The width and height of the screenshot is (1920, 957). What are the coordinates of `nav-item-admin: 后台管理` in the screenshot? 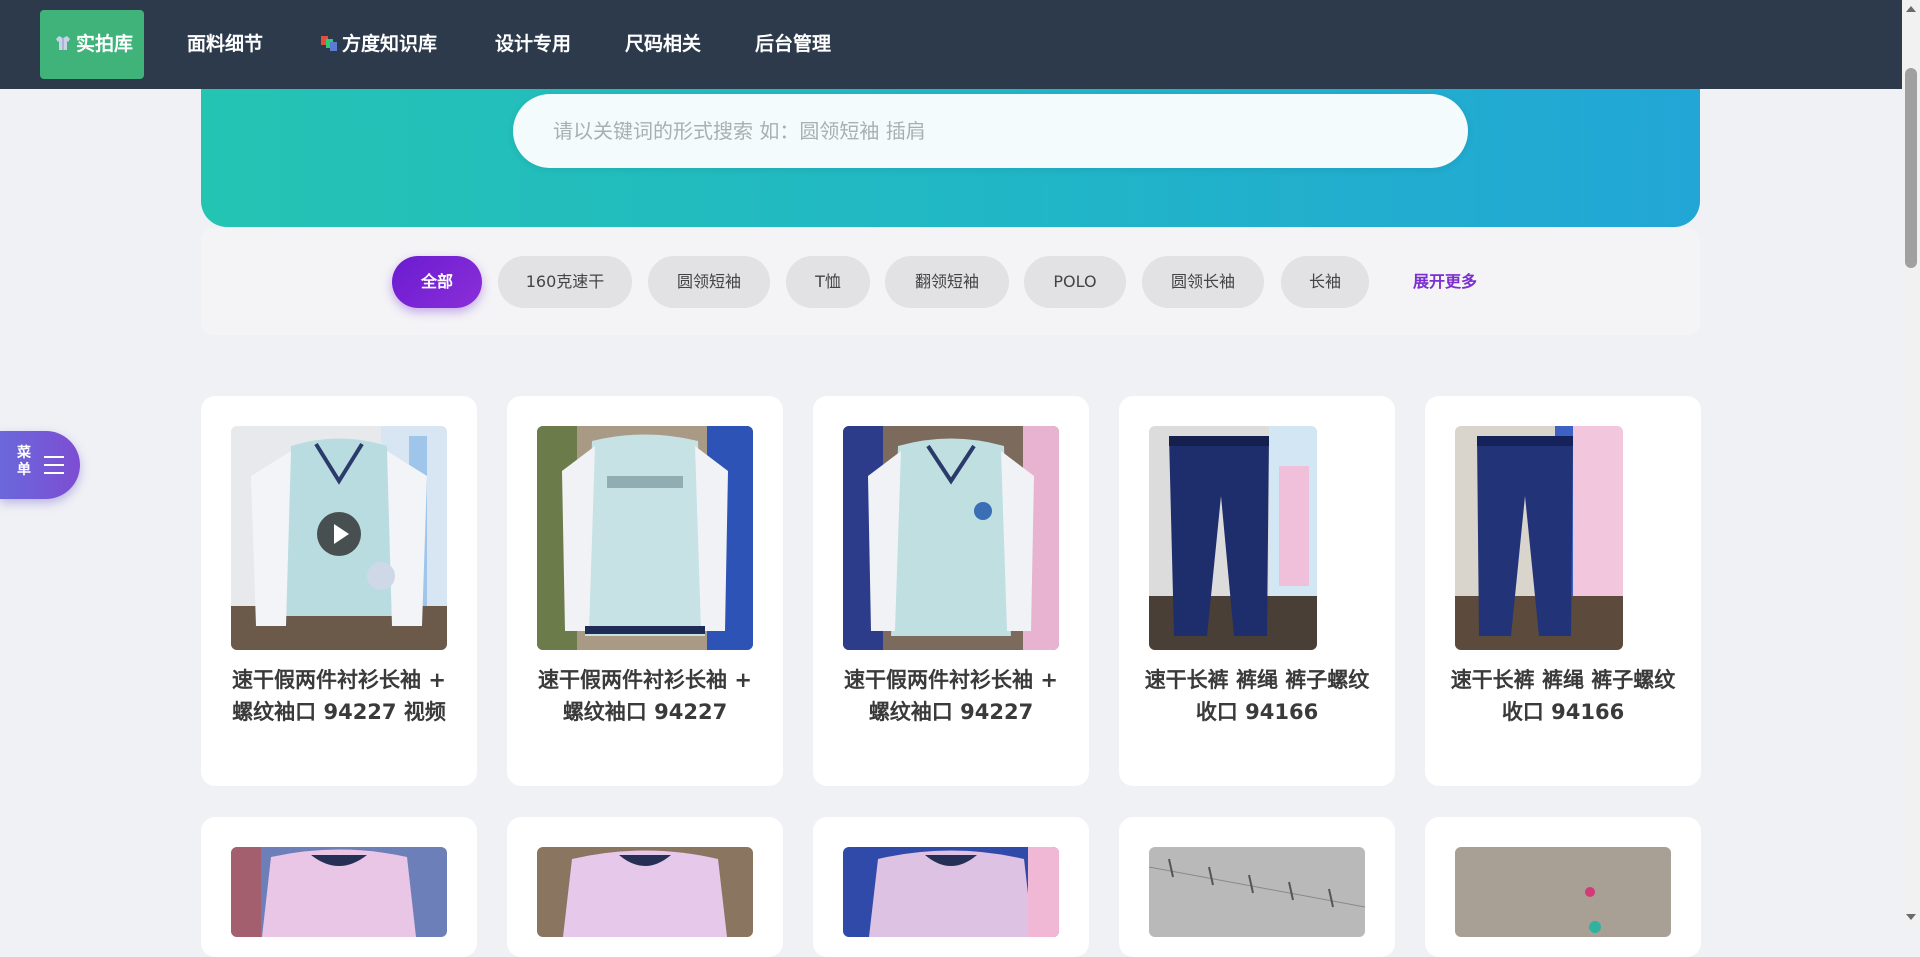 It's located at (793, 44).